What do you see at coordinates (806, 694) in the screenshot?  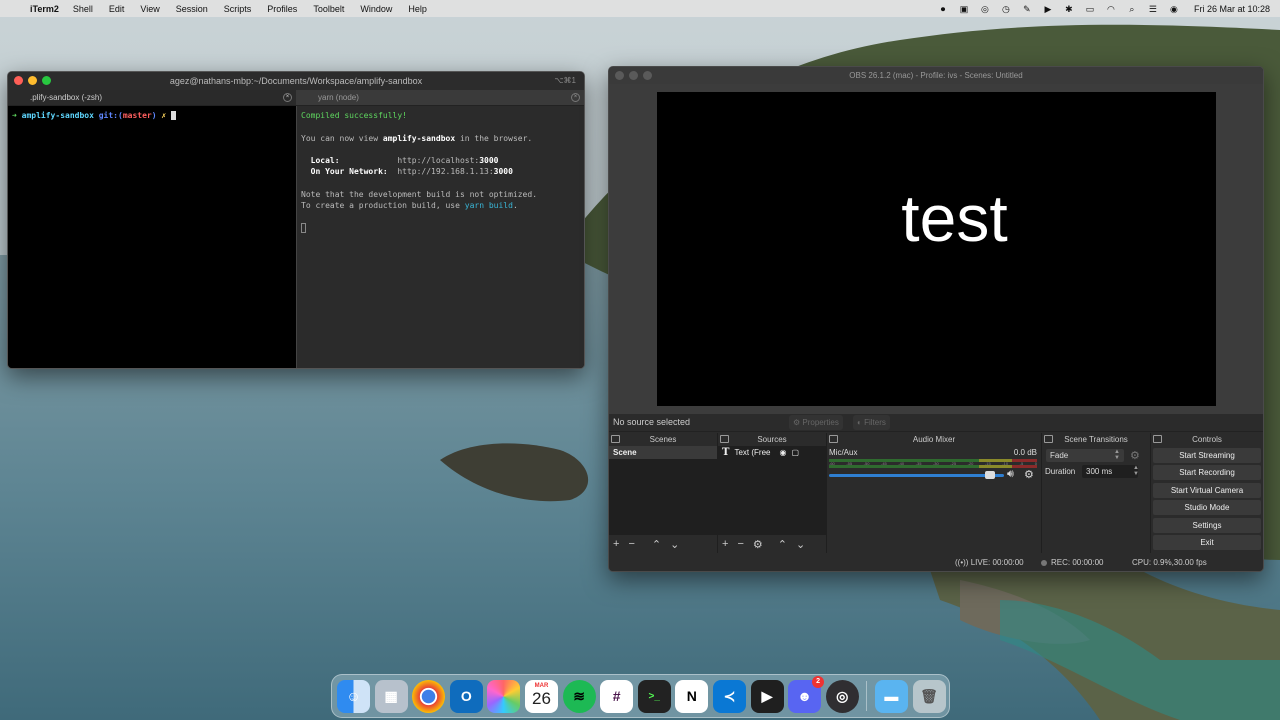 I see `discord-icon: ☻ 2` at bounding box center [806, 694].